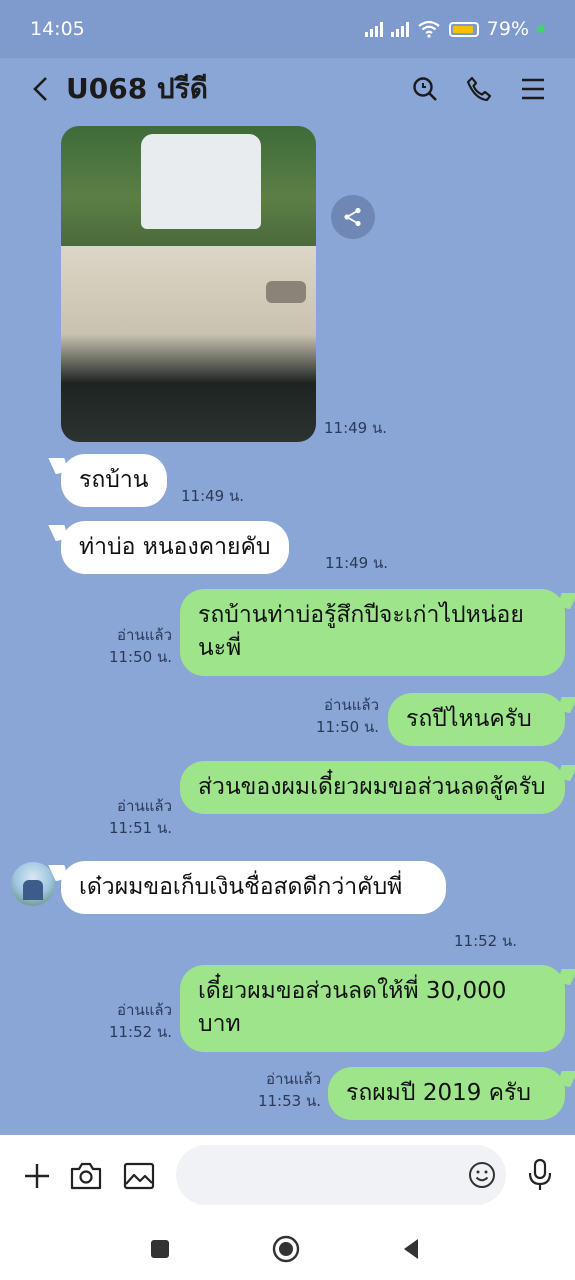 The image size is (575, 1280). What do you see at coordinates (482, 1175) in the screenshot?
I see `smiley-icon` at bounding box center [482, 1175].